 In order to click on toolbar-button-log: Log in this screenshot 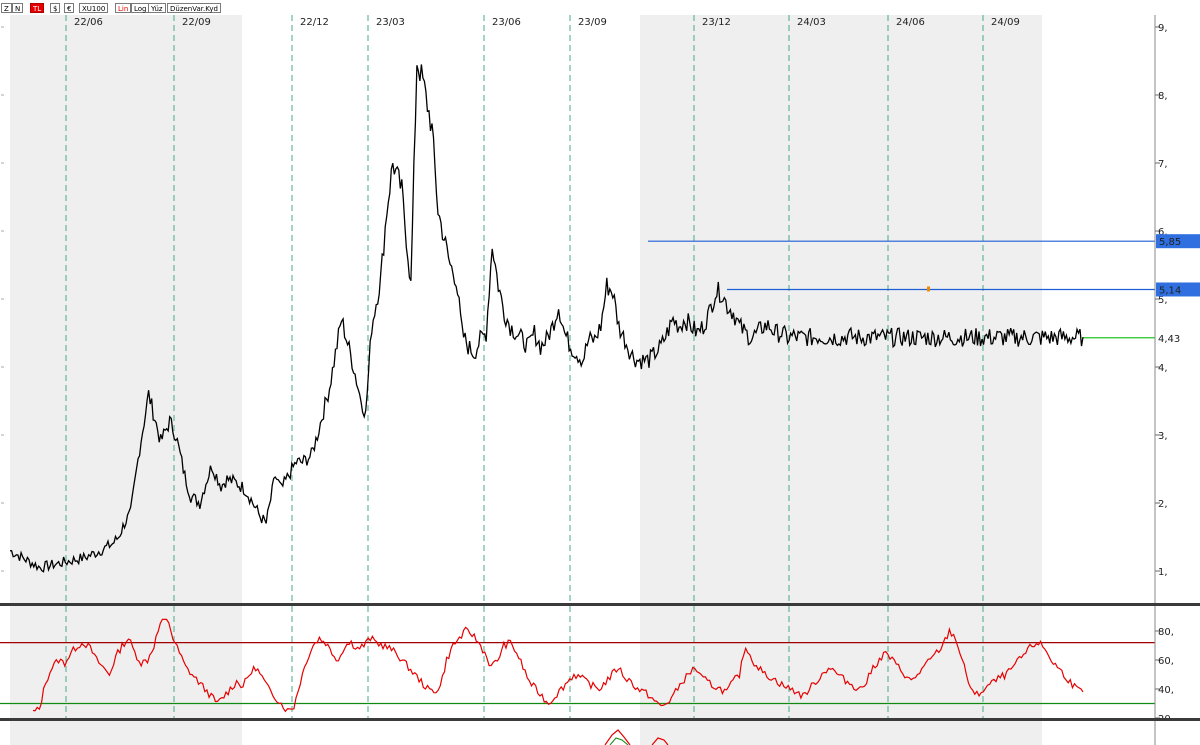, I will do `click(140, 8)`.